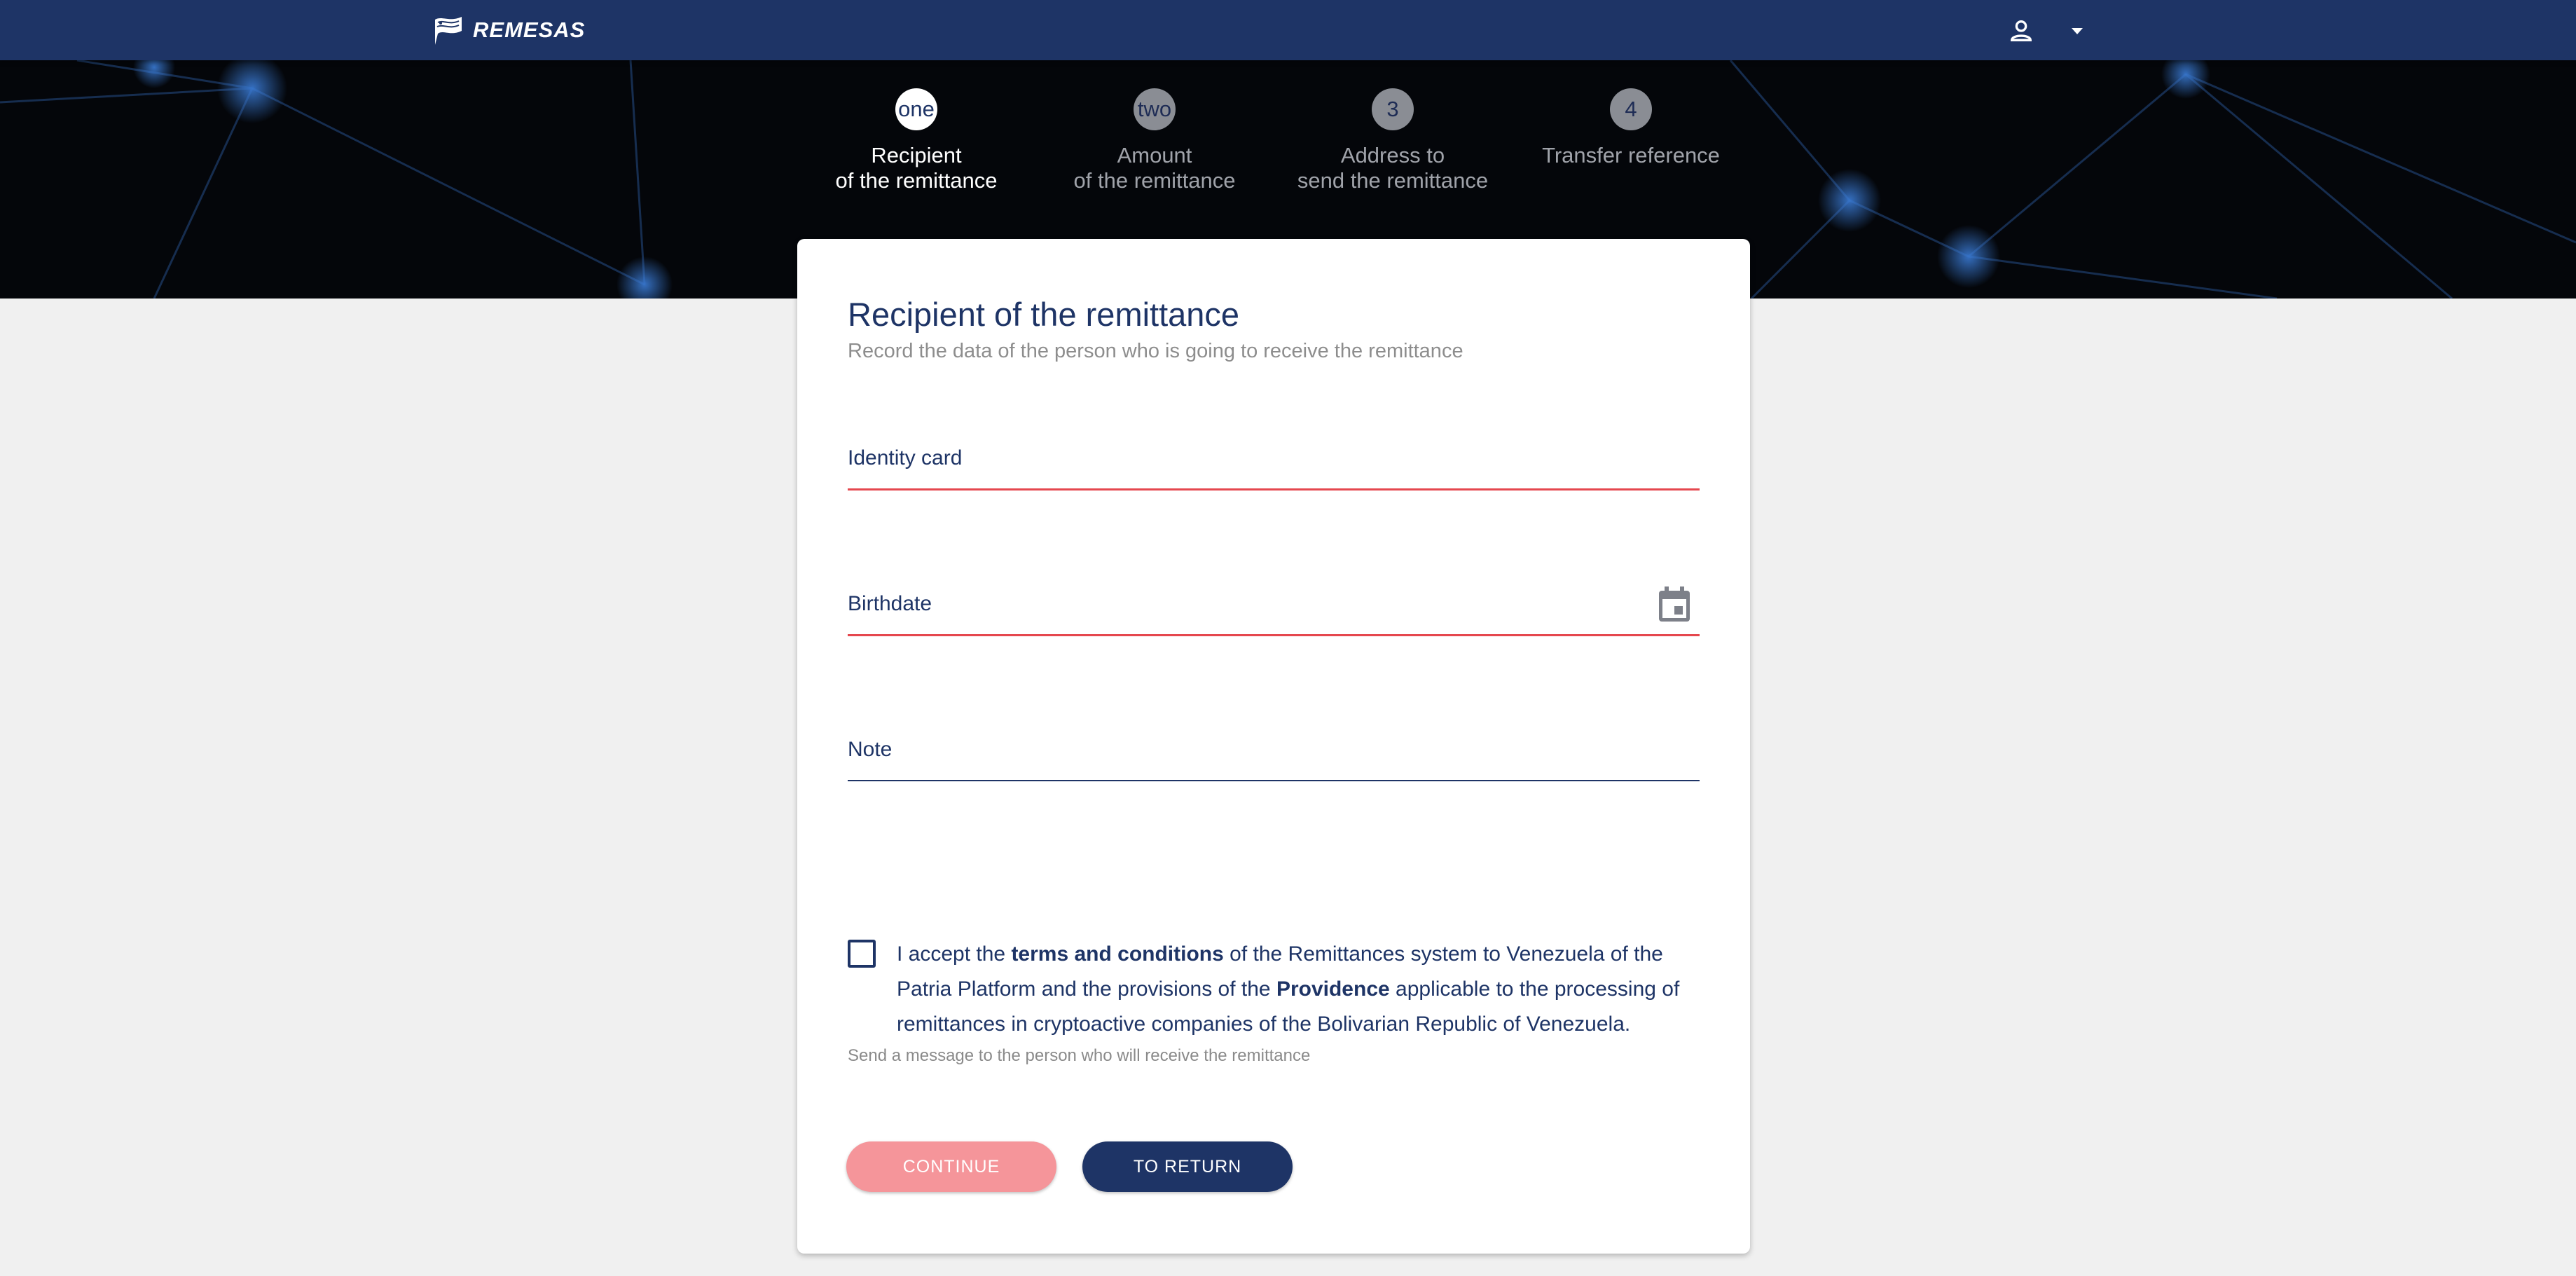 The height and width of the screenshot is (1276, 2576). What do you see at coordinates (1155, 109) in the screenshot?
I see `step-badge: two` at bounding box center [1155, 109].